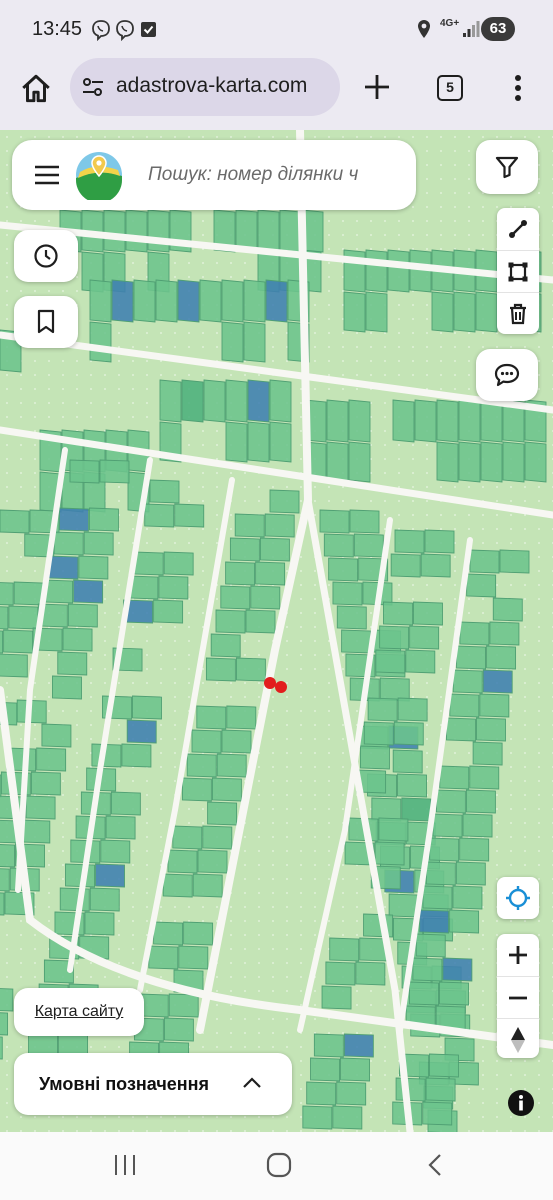 The image size is (553, 1200). I want to click on measure-line-button, so click(518, 229).